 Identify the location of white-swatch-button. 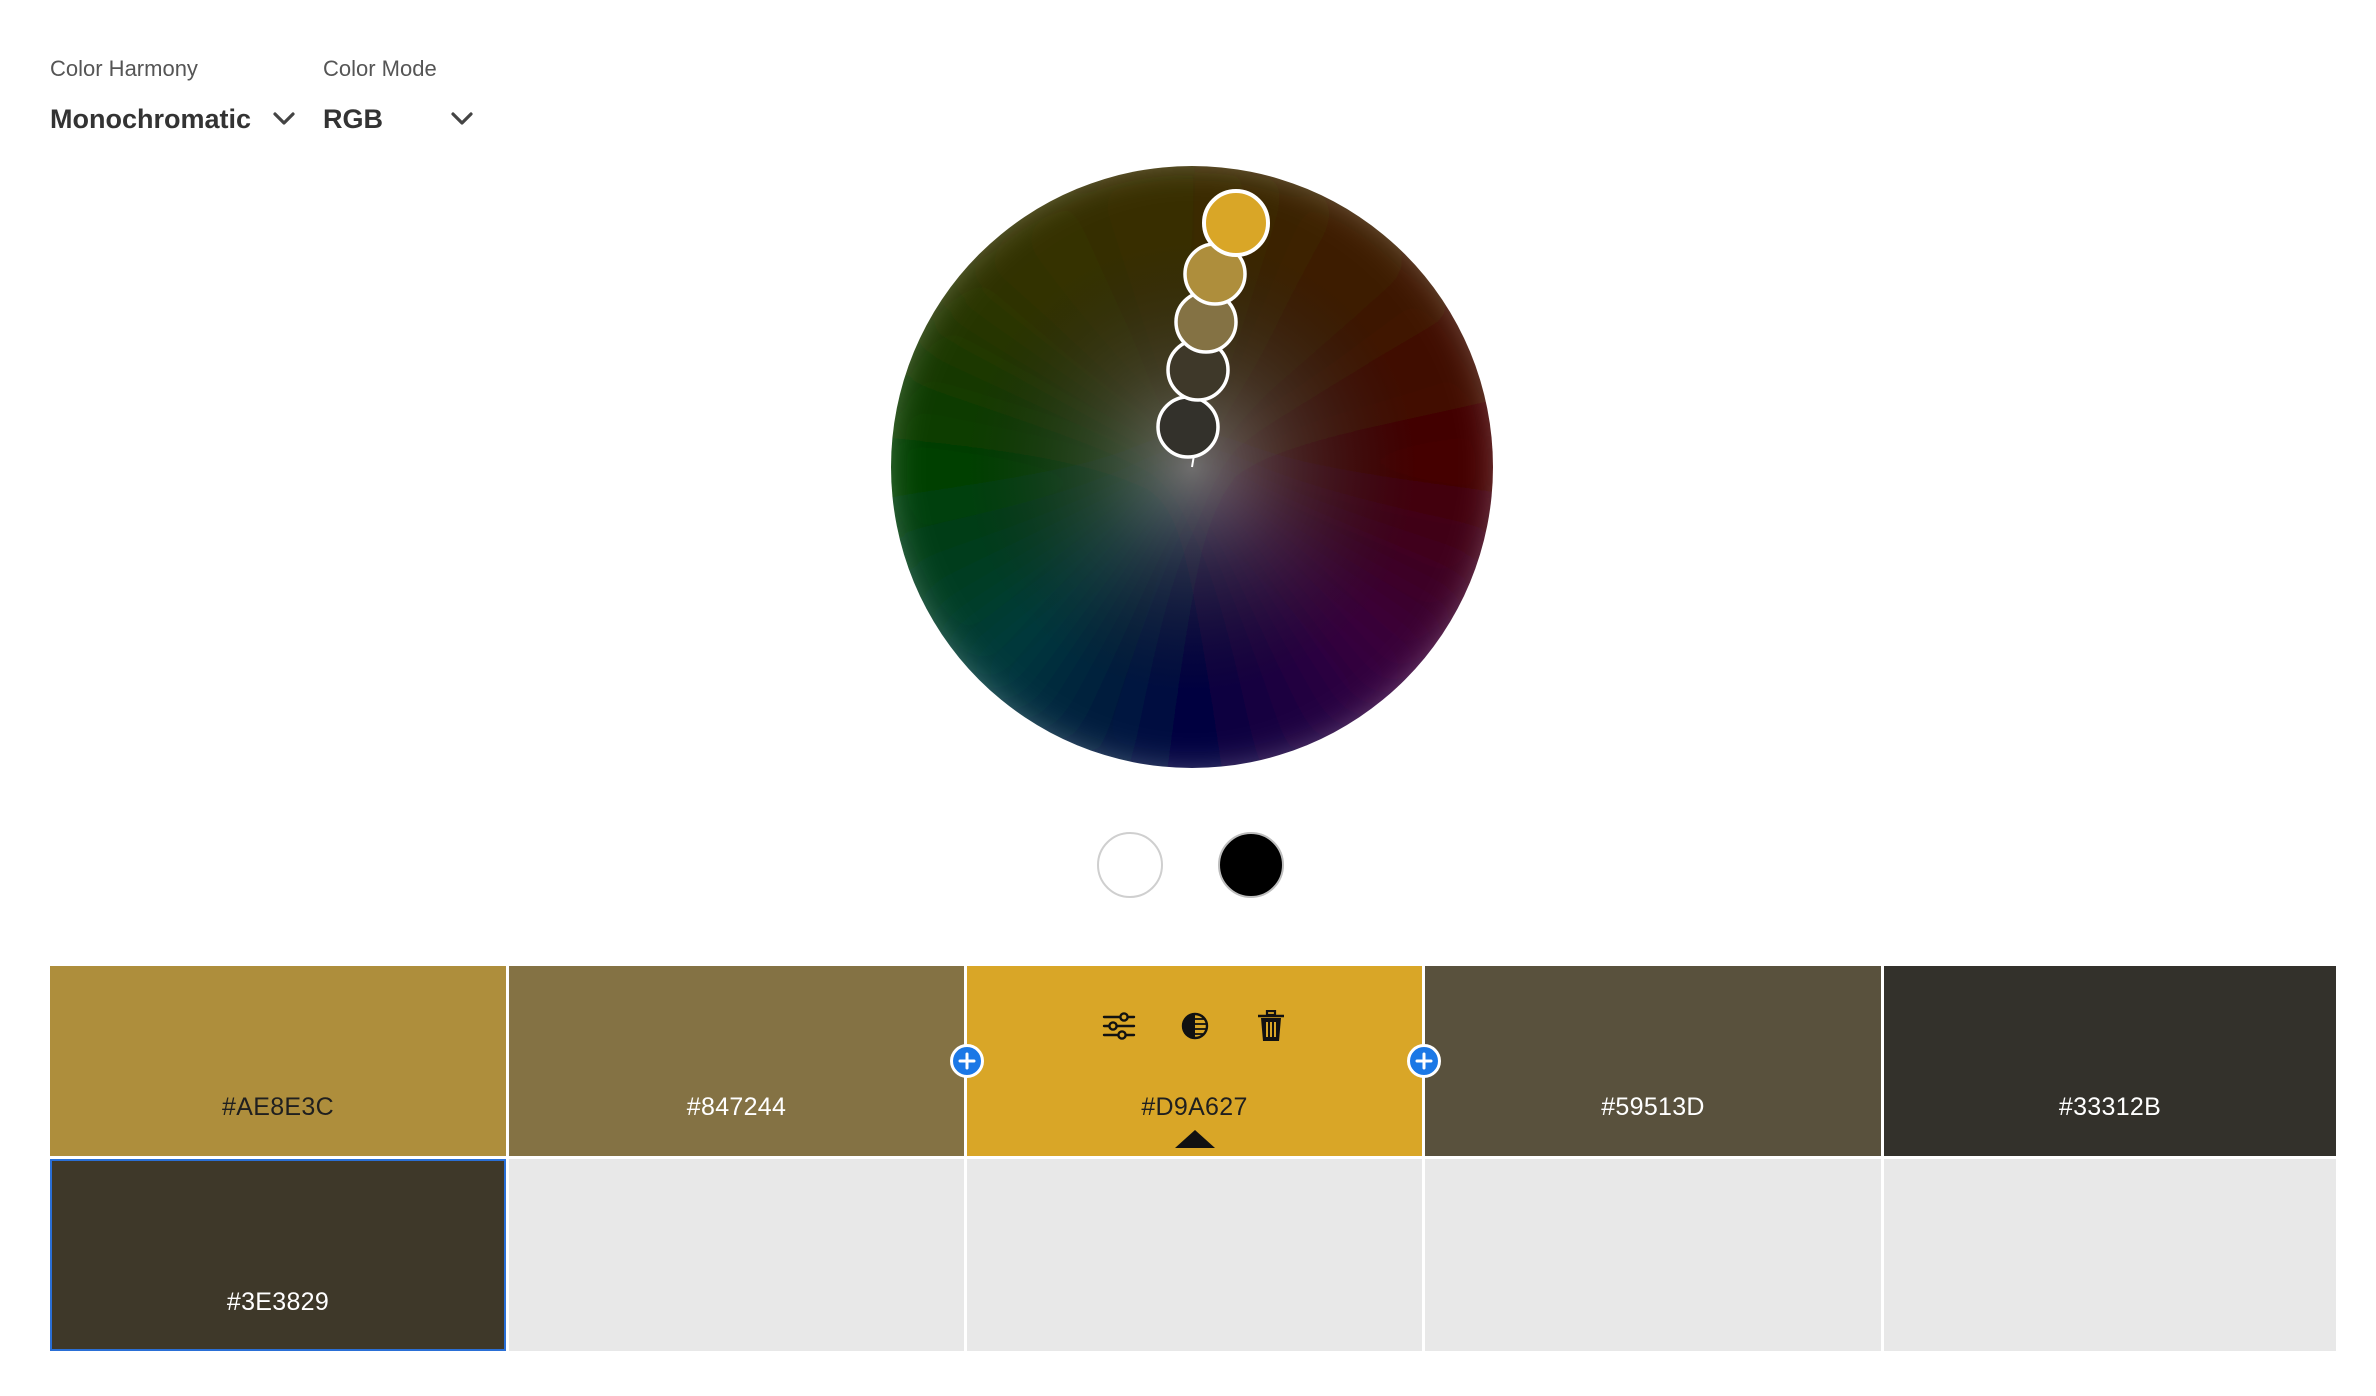
(1130, 865).